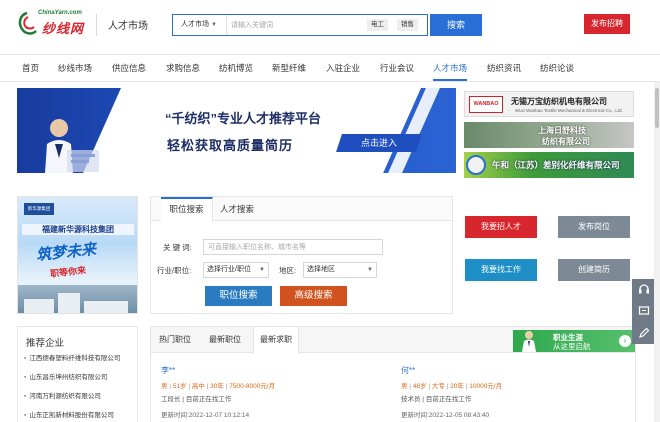 This screenshot has height=422, width=660. Describe the element at coordinates (486, 104) in the screenshot. I see `wanbao-logo: WANBAO` at that location.